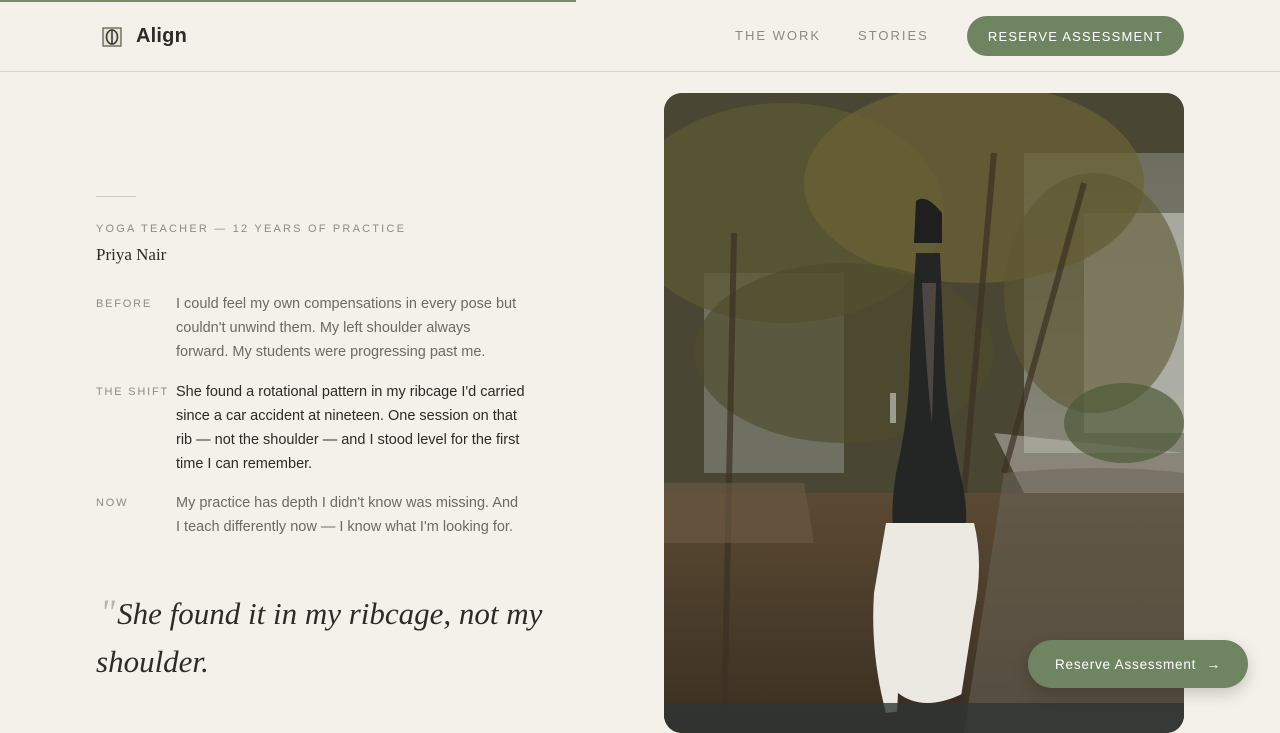 This screenshot has width=1280, height=733. I want to click on story-person-name: Priya Nair, so click(131, 254).